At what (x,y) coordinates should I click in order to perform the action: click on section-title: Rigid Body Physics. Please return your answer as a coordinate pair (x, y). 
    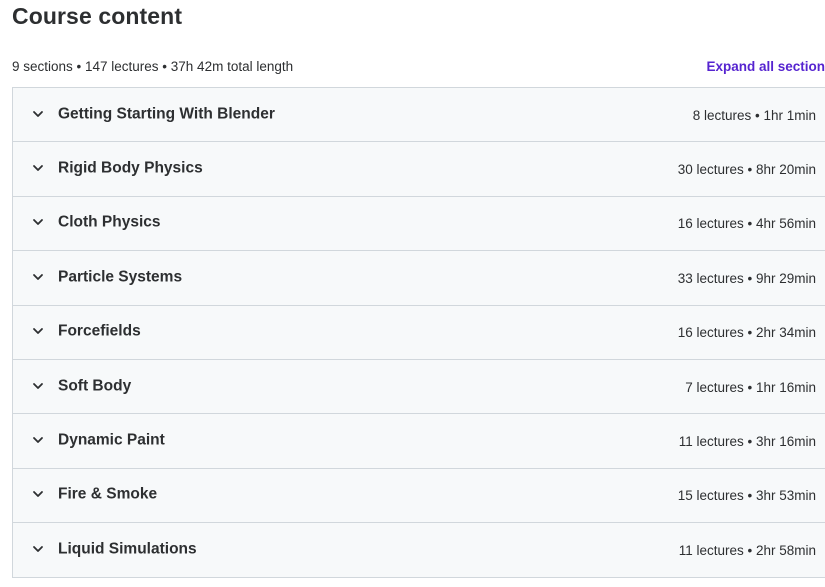
    Looking at the image, I should click on (130, 168).